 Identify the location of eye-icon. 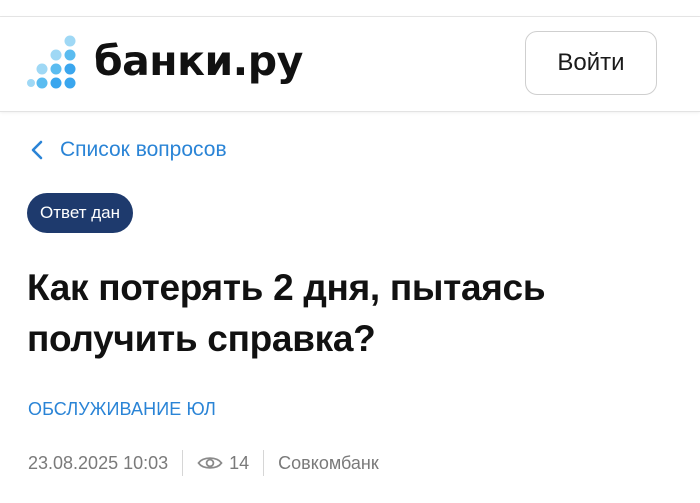
(210, 463).